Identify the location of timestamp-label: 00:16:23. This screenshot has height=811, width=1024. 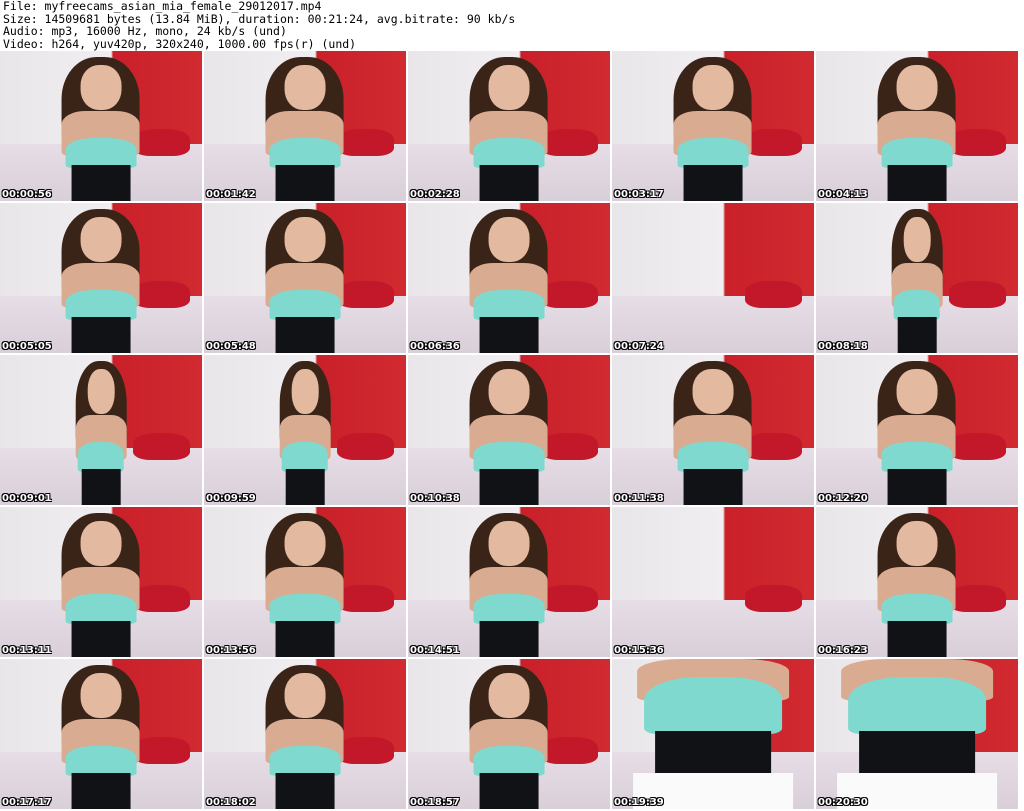
(843, 650).